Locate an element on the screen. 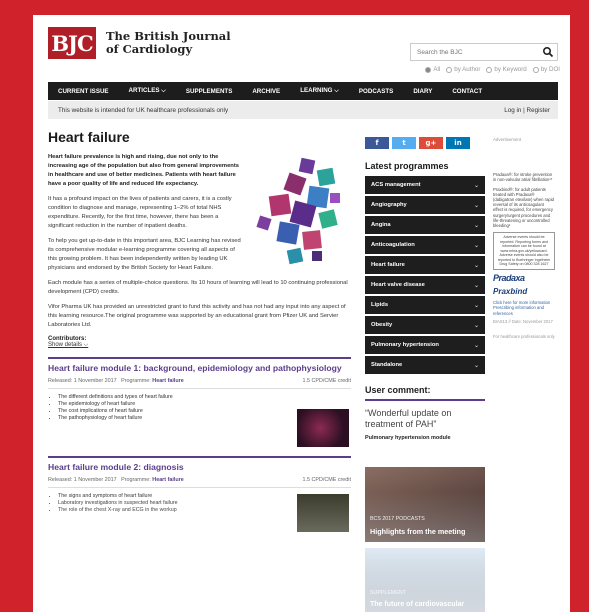 The image size is (589, 612). nav-articles: ARTICLES ⌵ is located at coordinates (147, 91).